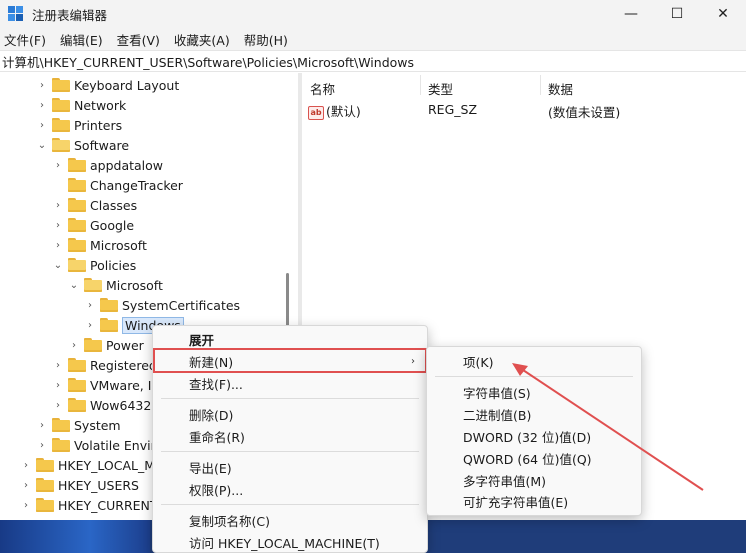  Describe the element at coordinates (29, 39) in the screenshot. I see `menu-file: 文件(F)` at that location.